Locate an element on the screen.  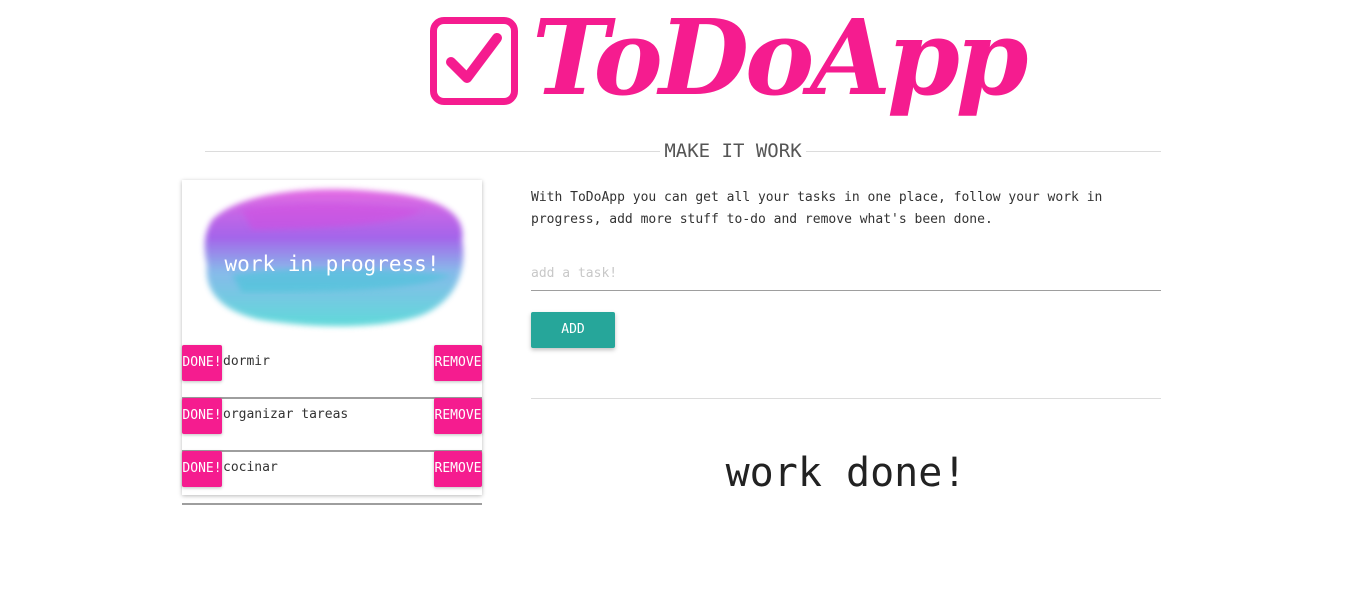
add-button: ADD is located at coordinates (573, 330).